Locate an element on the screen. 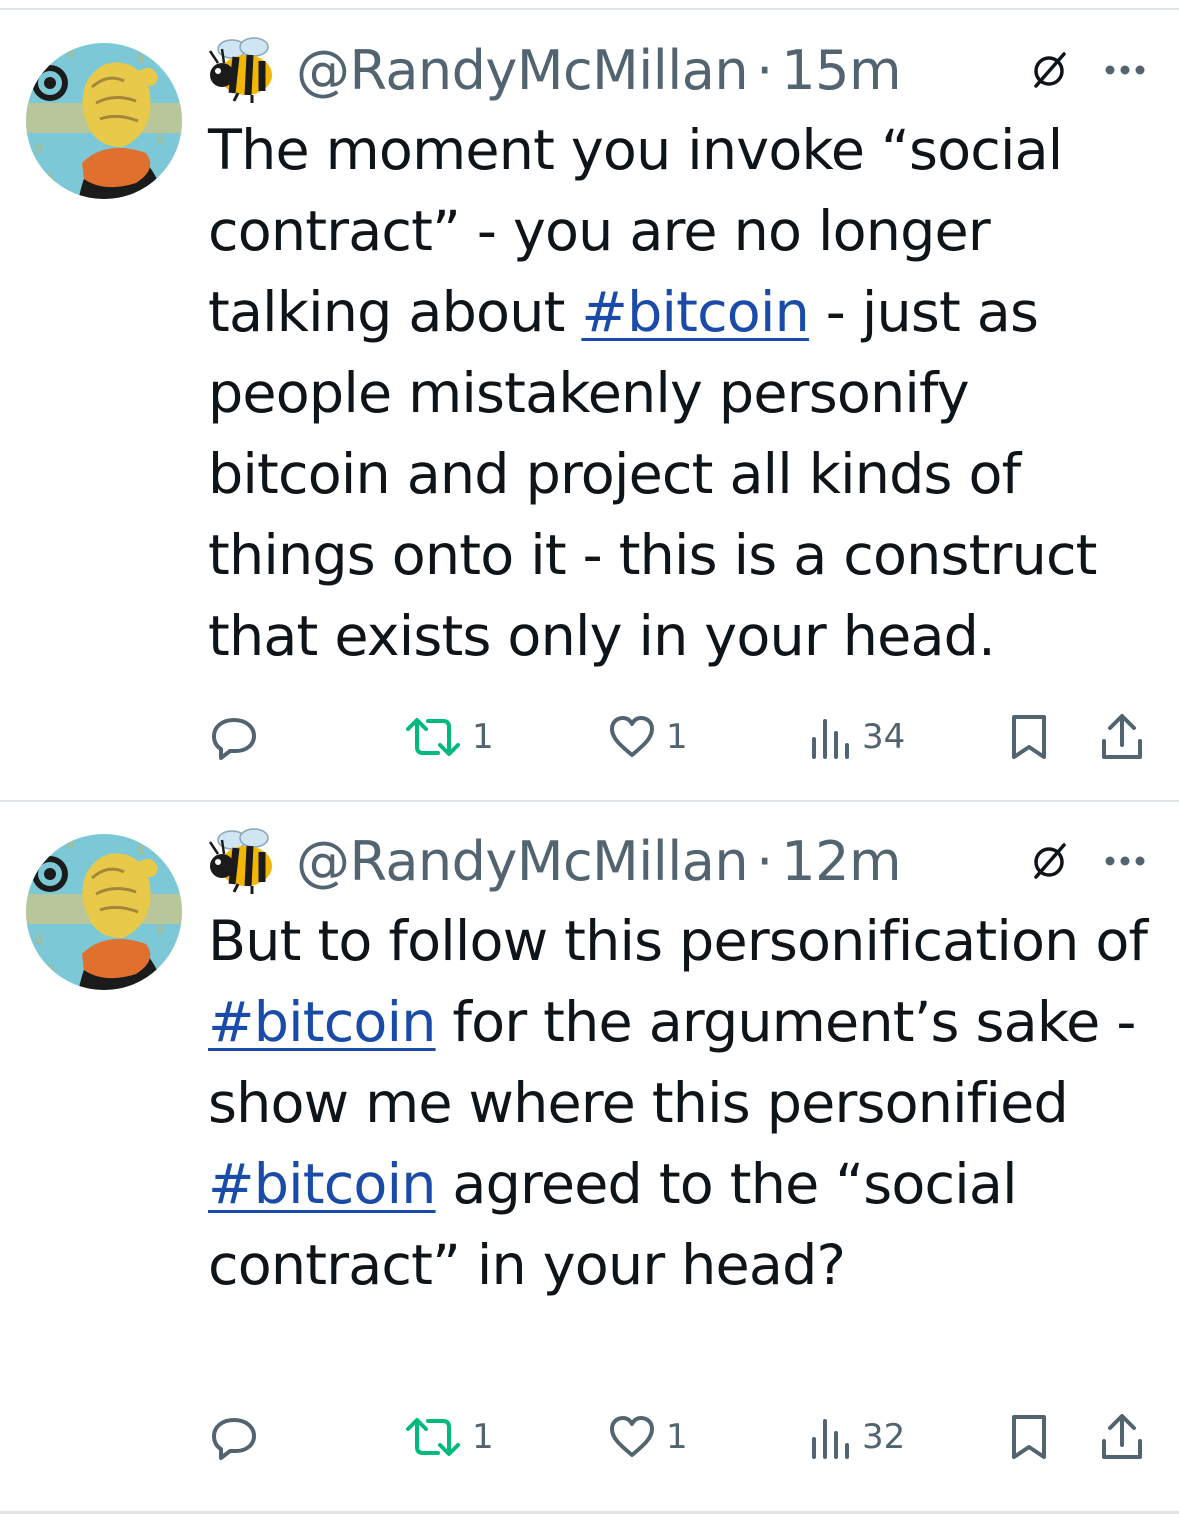 The image size is (1179, 1514). action-bar: 1 1 32 is located at coordinates (683, 1437).